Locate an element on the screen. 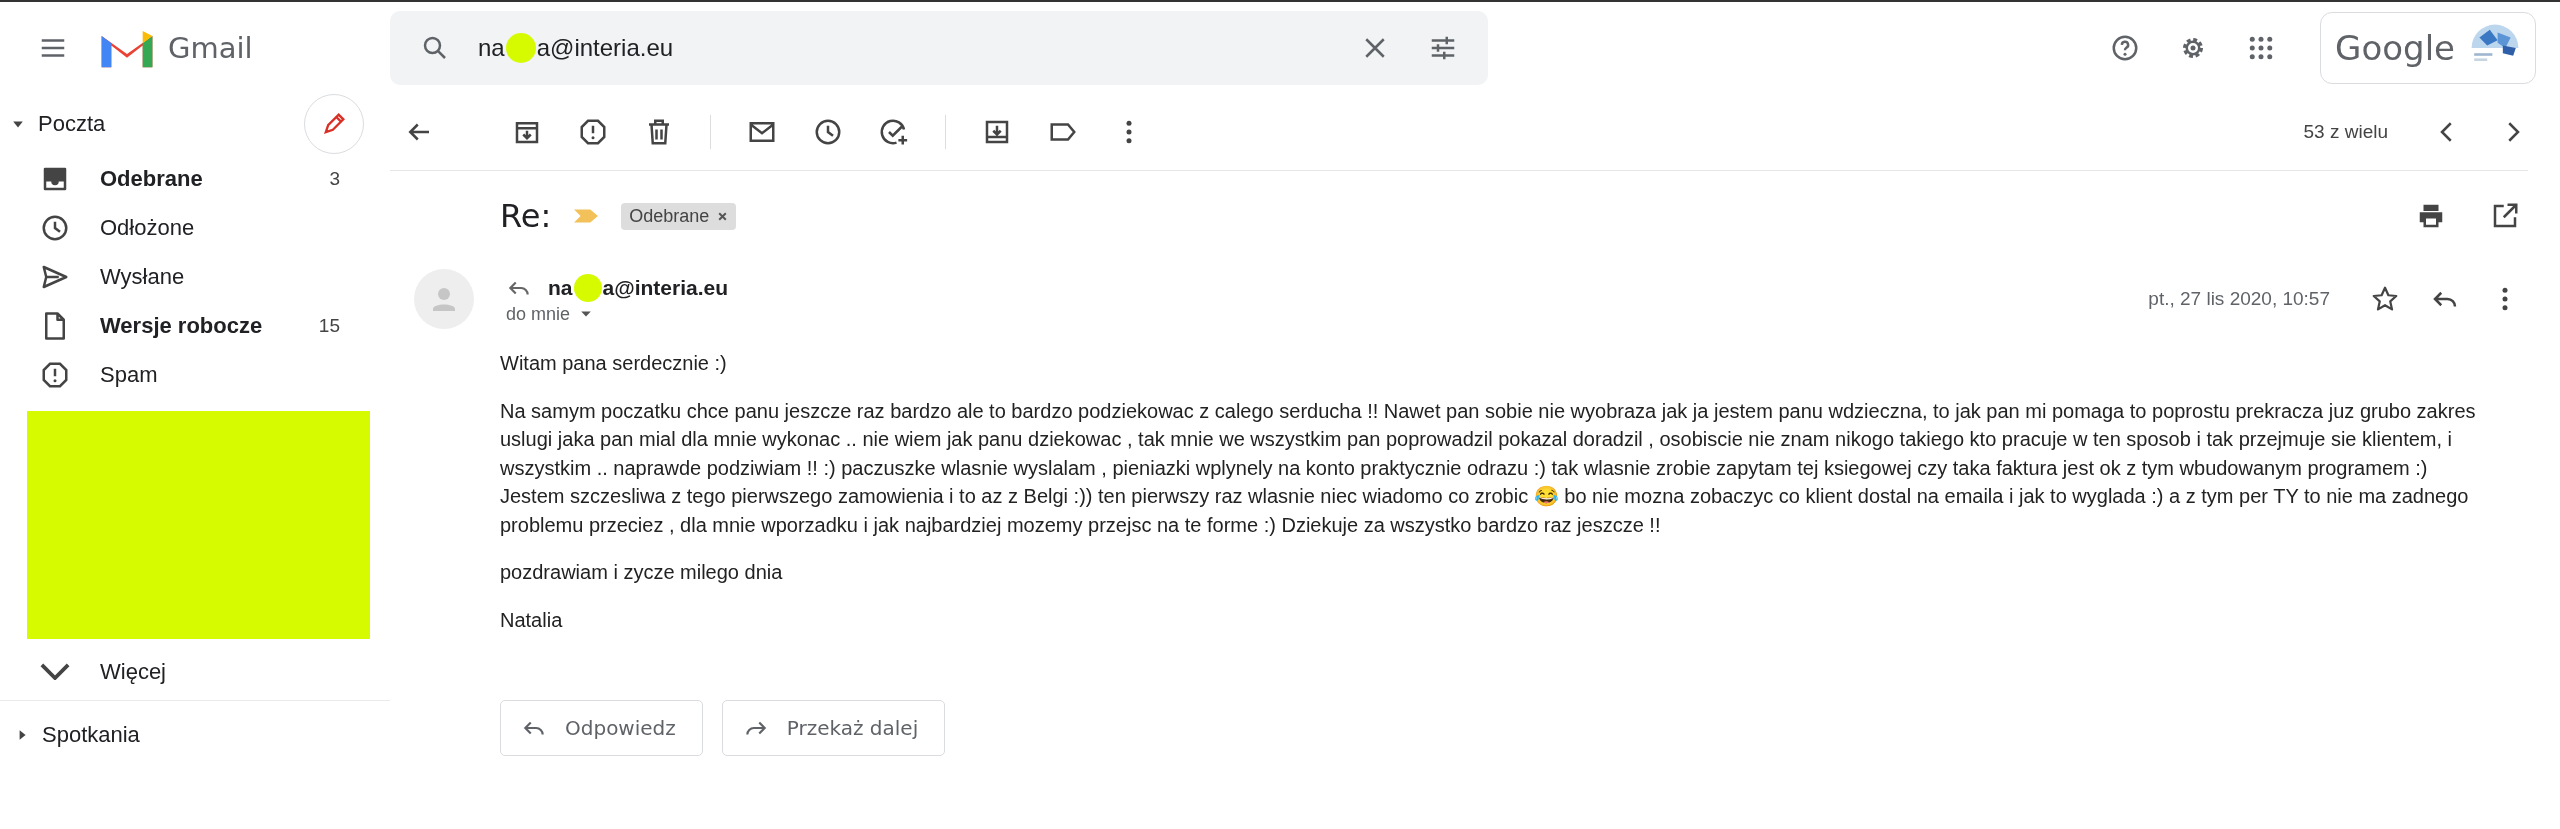  sidebar-item: Odłożone is located at coordinates (195, 227).